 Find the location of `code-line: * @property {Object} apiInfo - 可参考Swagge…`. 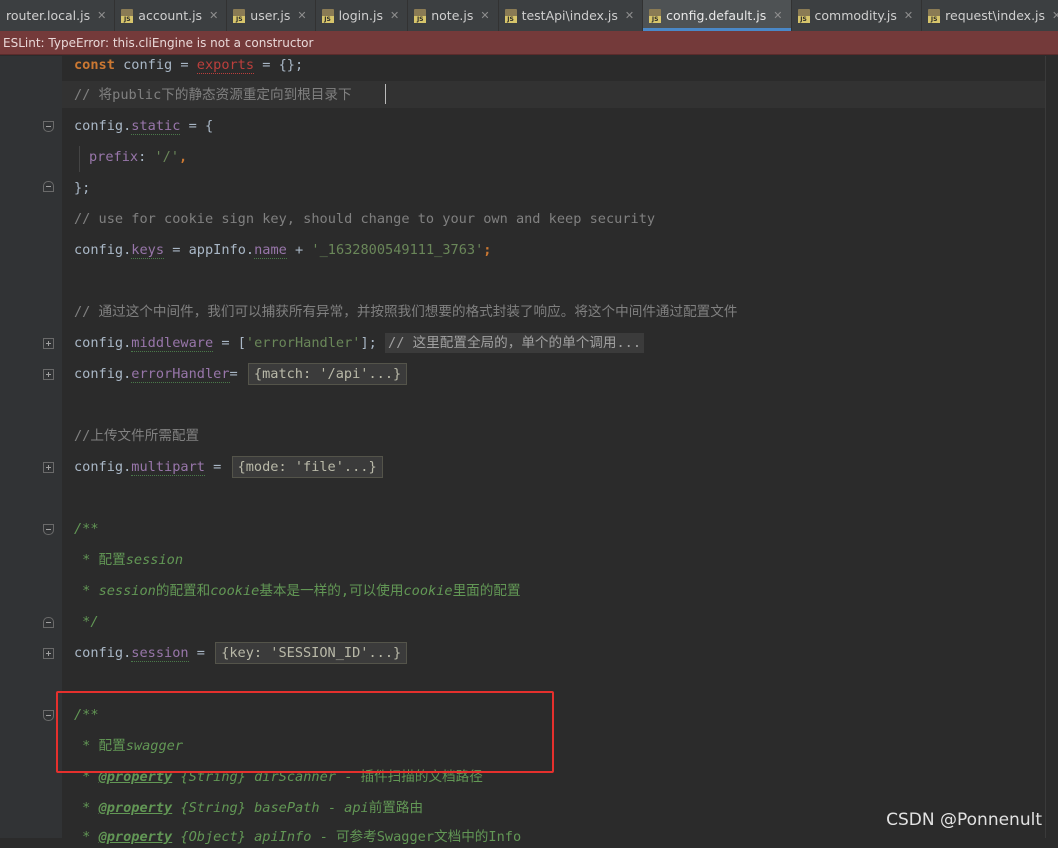

code-line: * @property {Object} apiInfo - 可参考Swagge… is located at coordinates (298, 837).